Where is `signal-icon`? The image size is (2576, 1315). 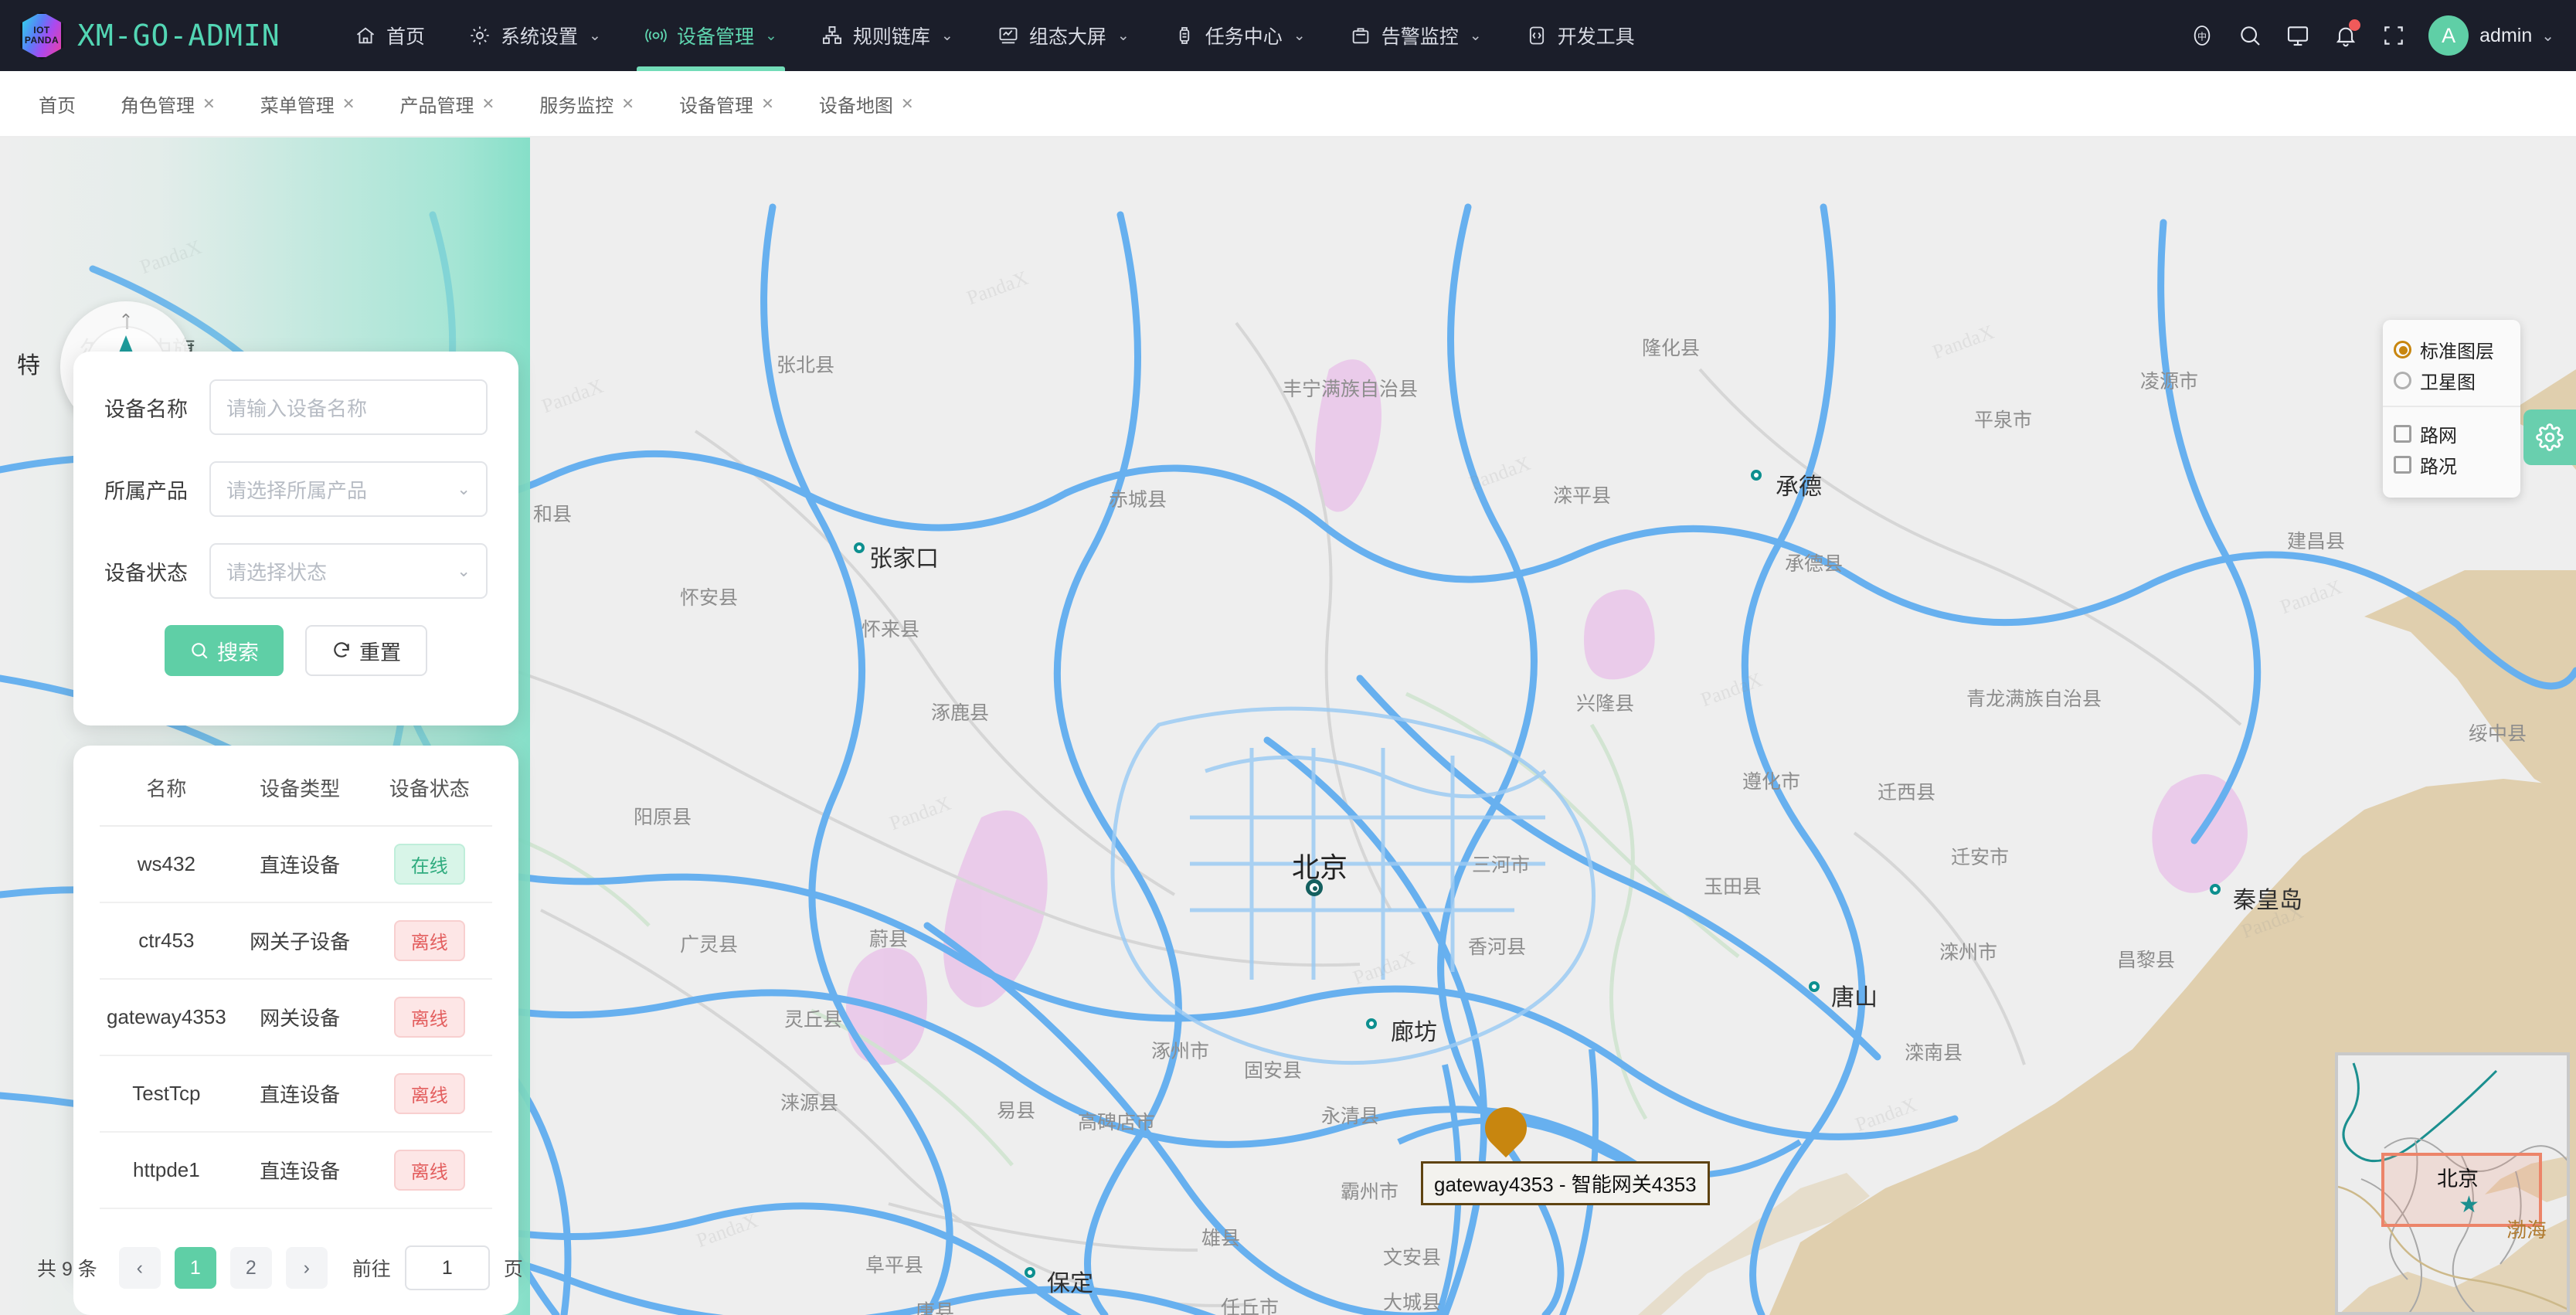 signal-icon is located at coordinates (656, 36).